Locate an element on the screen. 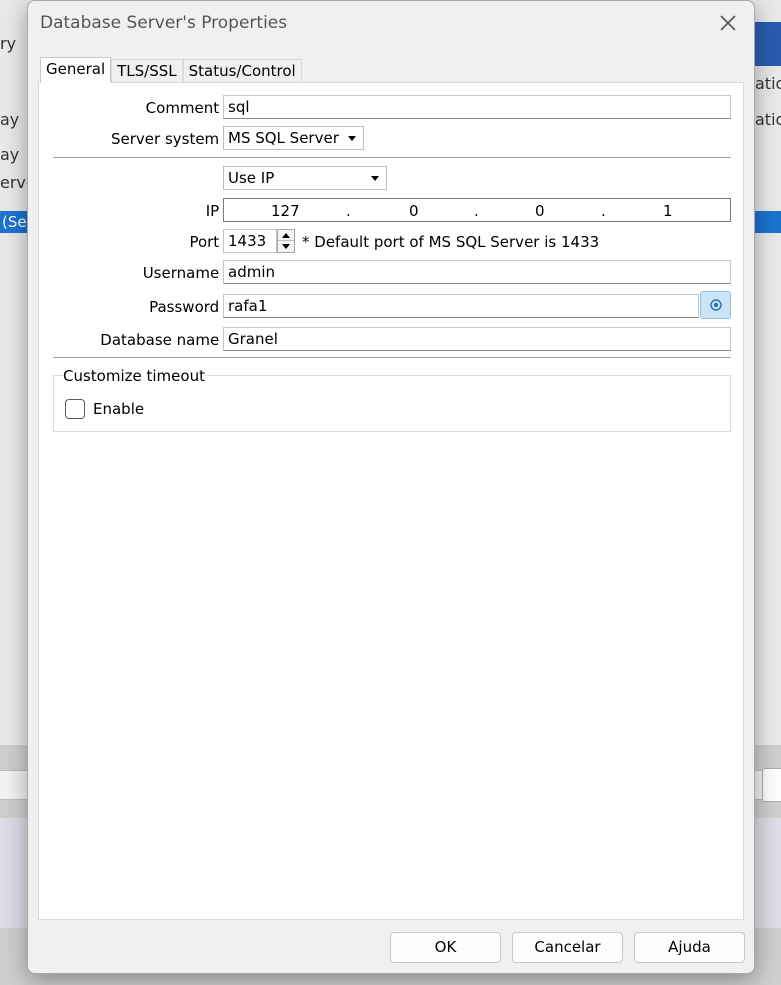 The width and height of the screenshot is (781, 985). cancel-button: Cancelar is located at coordinates (567, 947).